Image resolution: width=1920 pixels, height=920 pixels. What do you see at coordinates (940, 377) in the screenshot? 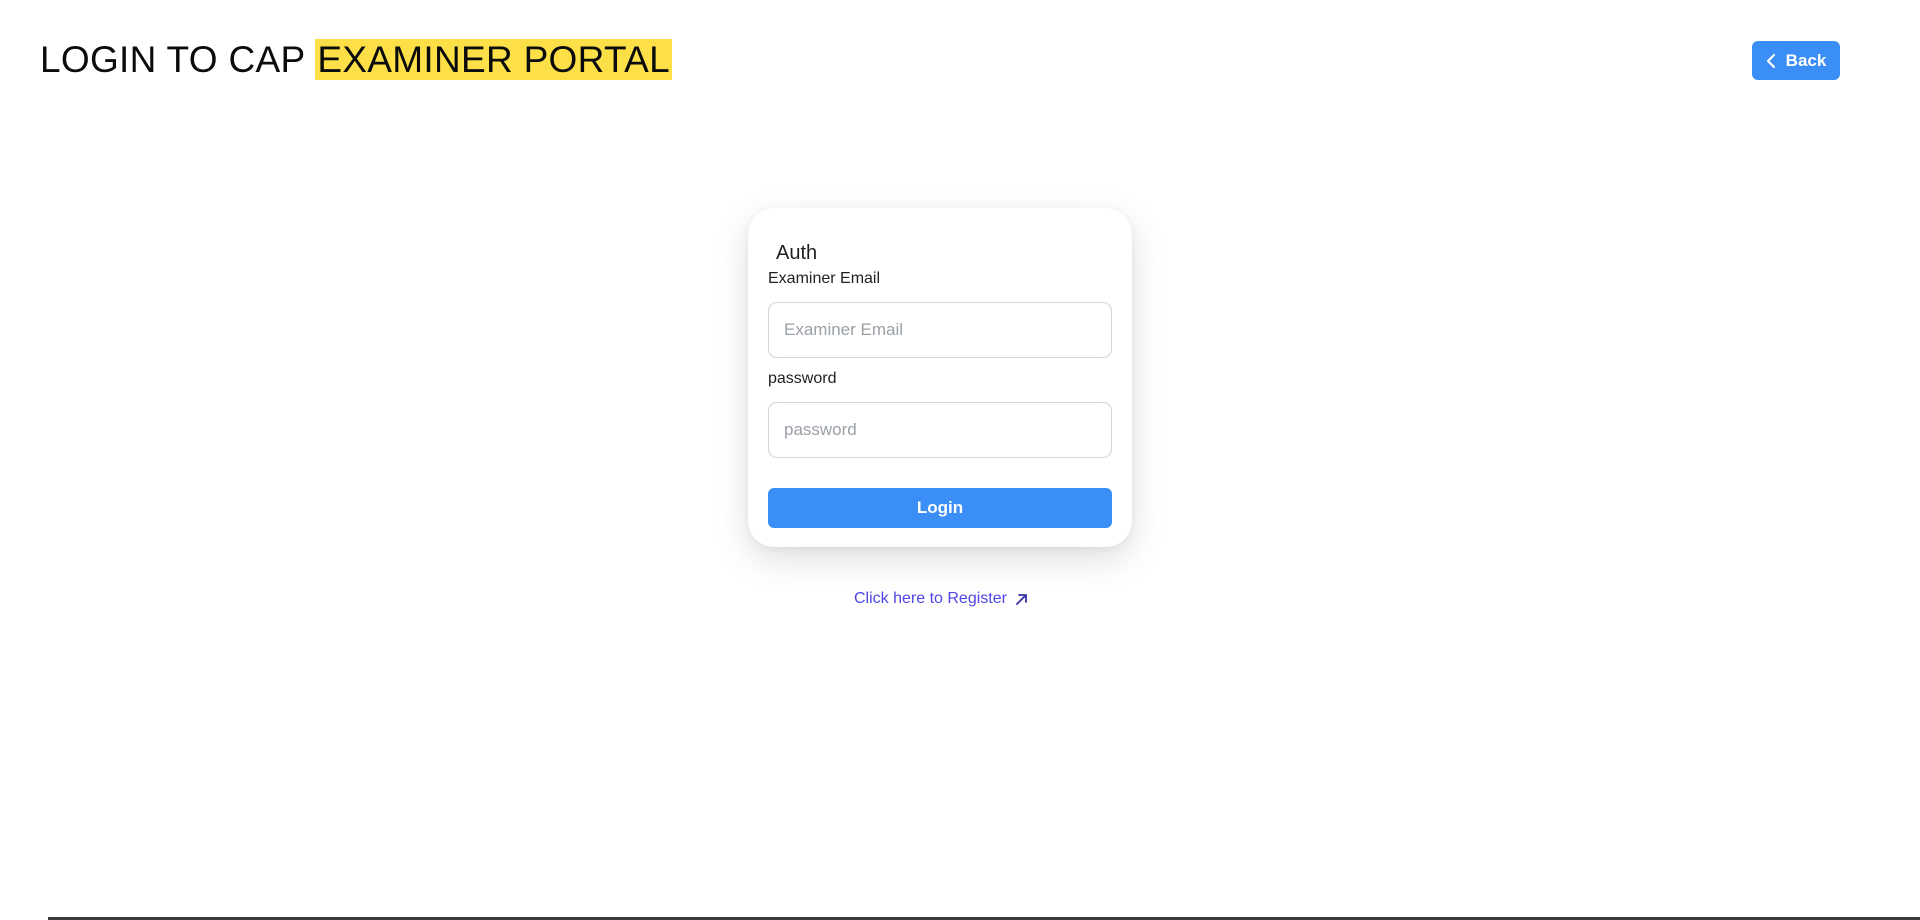
I see `auth-card: Auth Examiner Email password Login` at bounding box center [940, 377].